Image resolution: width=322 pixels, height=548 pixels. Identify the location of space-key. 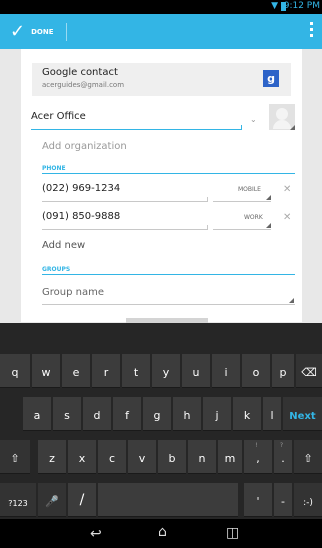
(168, 500).